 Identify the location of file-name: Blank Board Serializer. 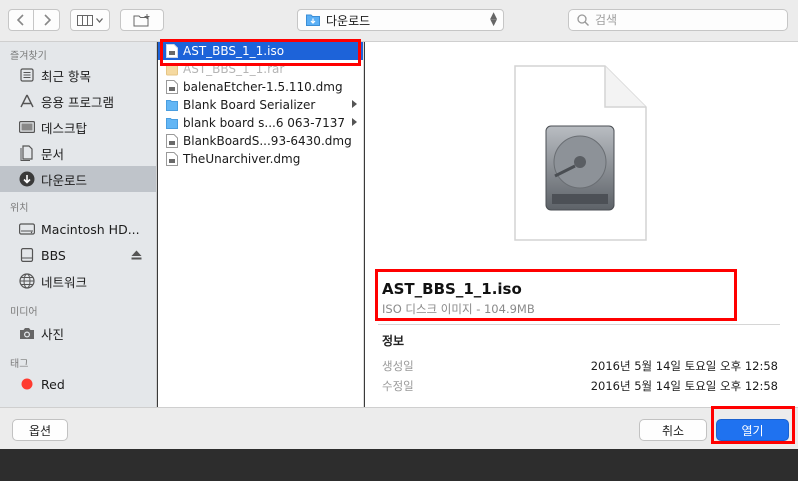
(249, 105).